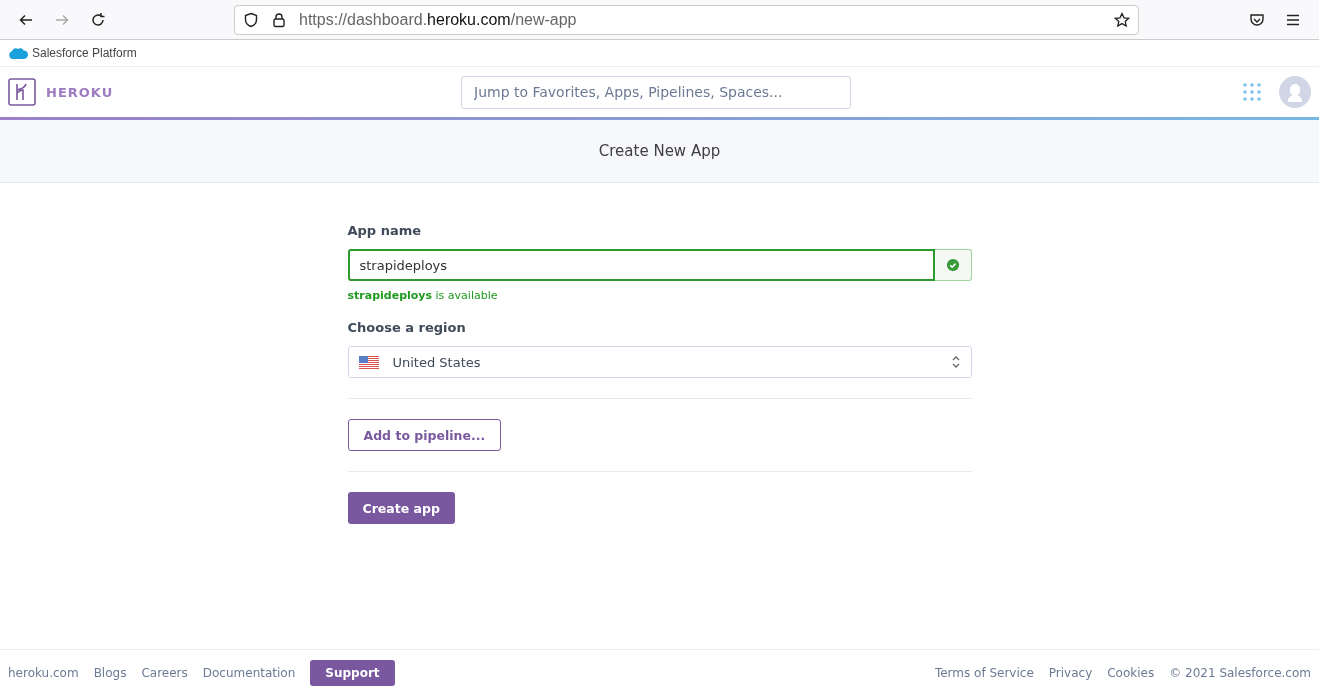 Image resolution: width=1319 pixels, height=696 pixels. Describe the element at coordinates (352, 673) in the screenshot. I see `support-button: Support` at that location.